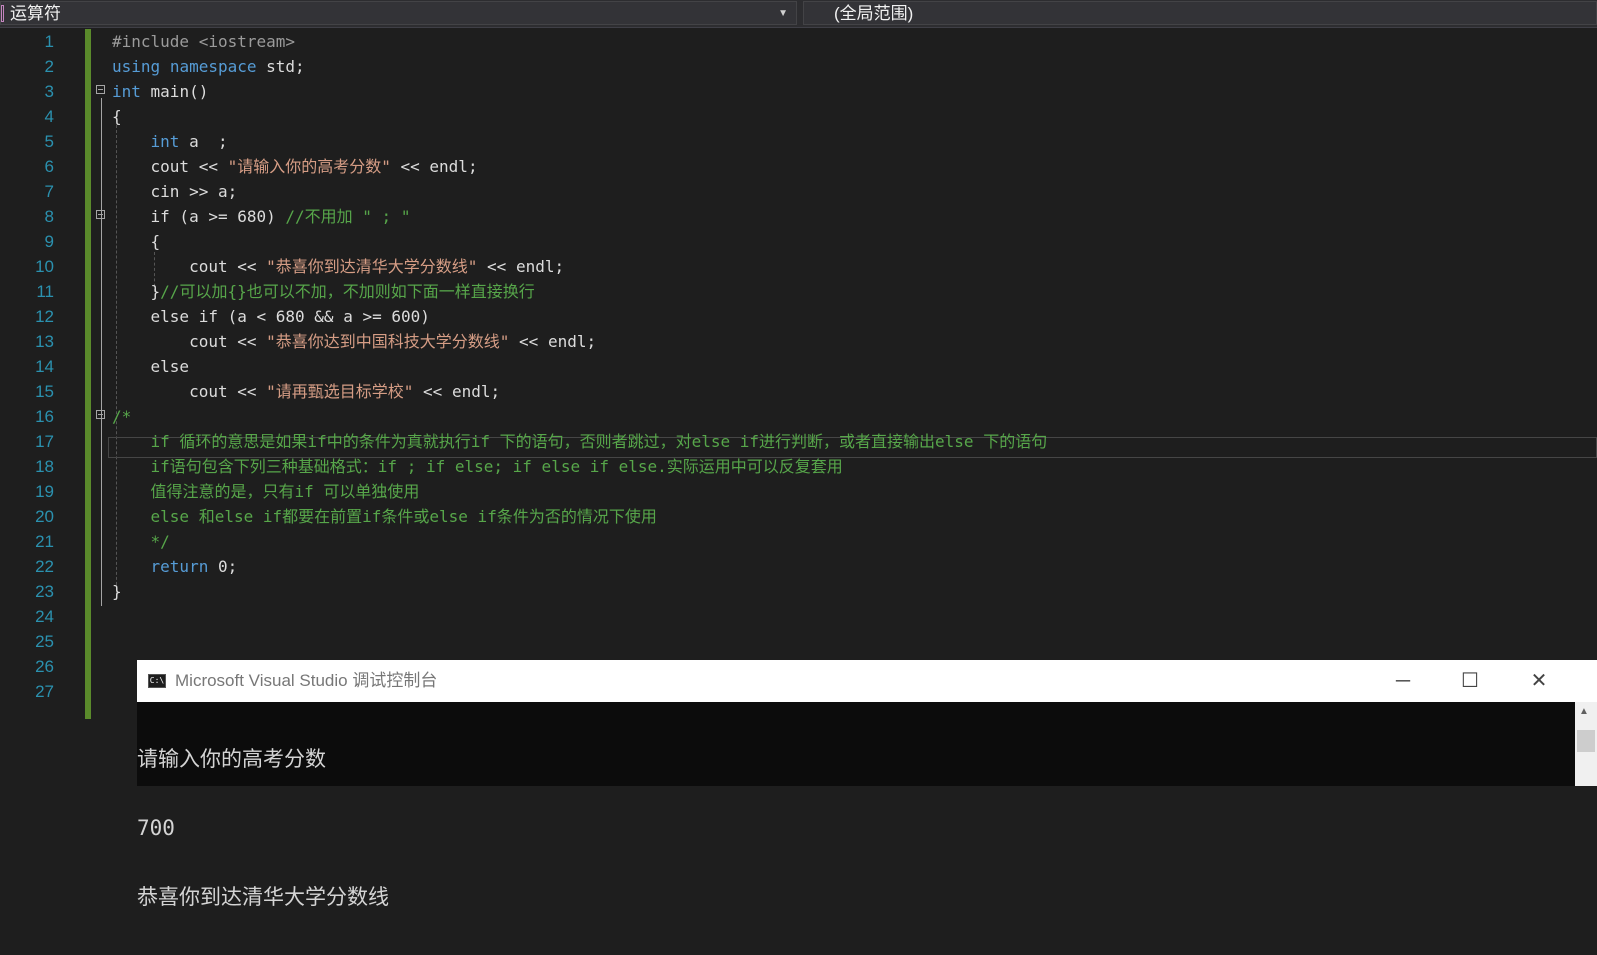 The image size is (1597, 955). What do you see at coordinates (49, 91) in the screenshot?
I see `line-number: 3` at bounding box center [49, 91].